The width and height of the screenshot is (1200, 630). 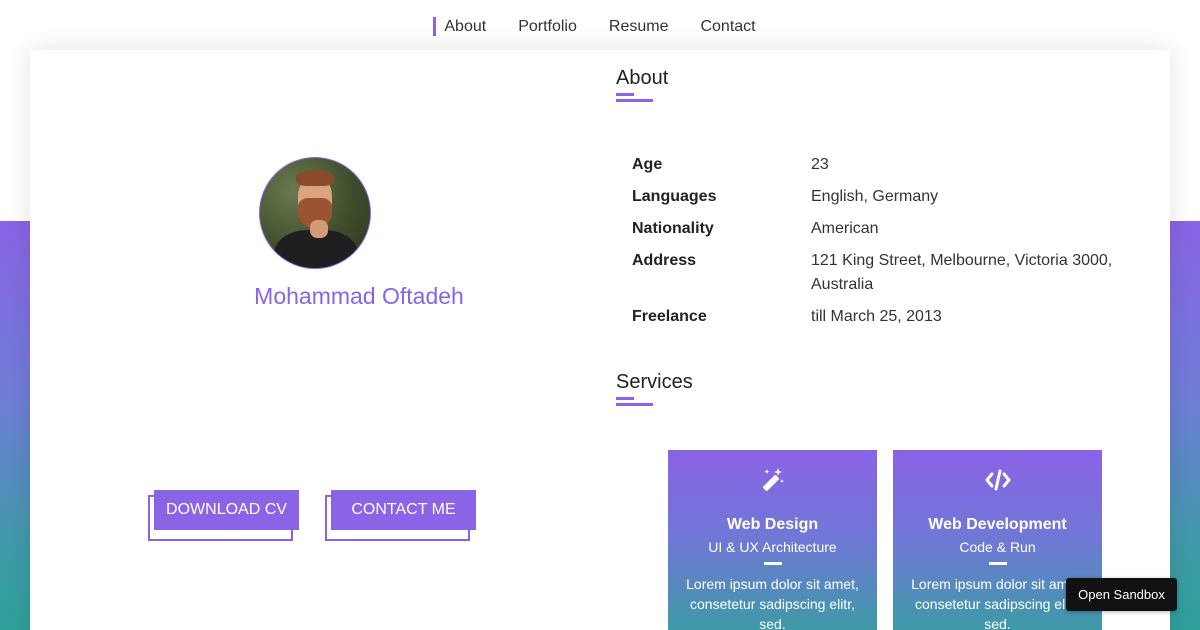 I want to click on service-subtitle: Code & Run, so click(x=997, y=547).